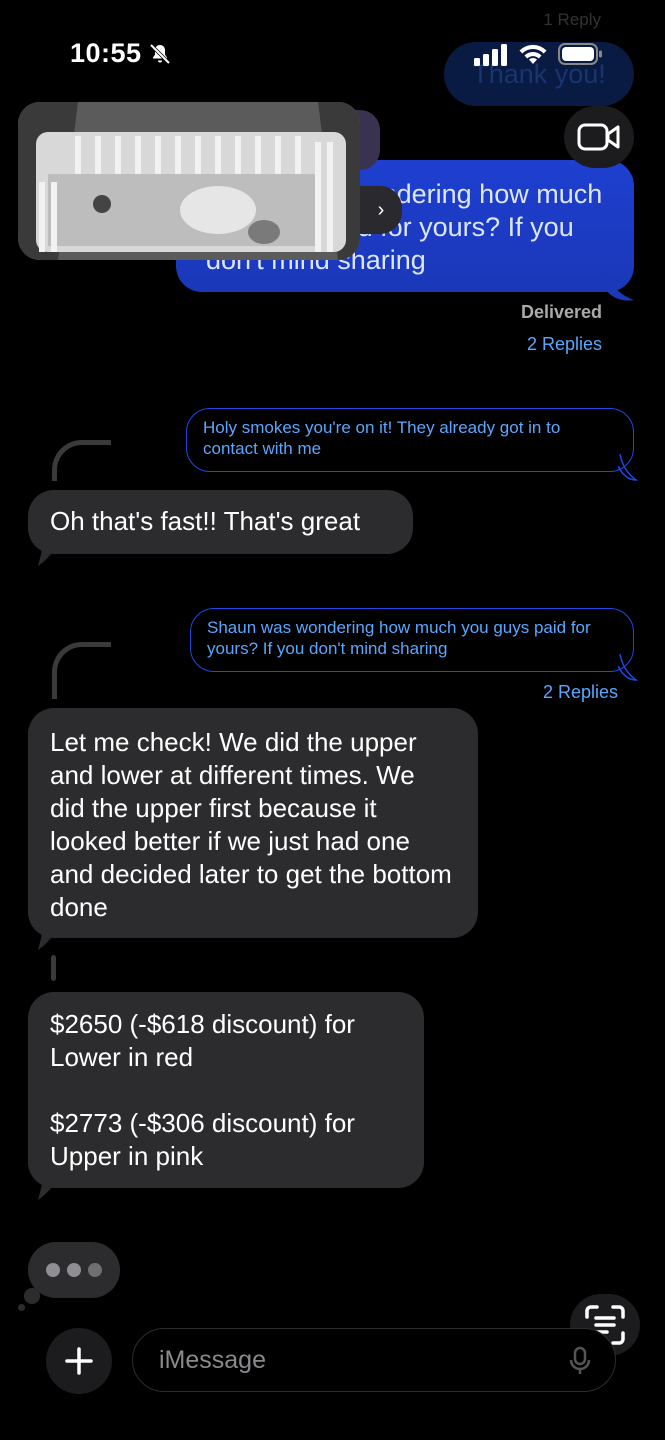 This screenshot has height=1440, width=665. I want to click on faded-reply-count: 1 Reply, so click(572, 19).